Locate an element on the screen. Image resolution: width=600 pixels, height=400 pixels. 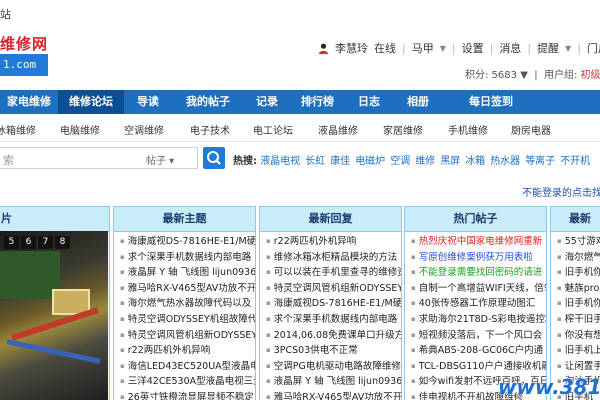
messages-link: 消息 is located at coordinates (510, 48).